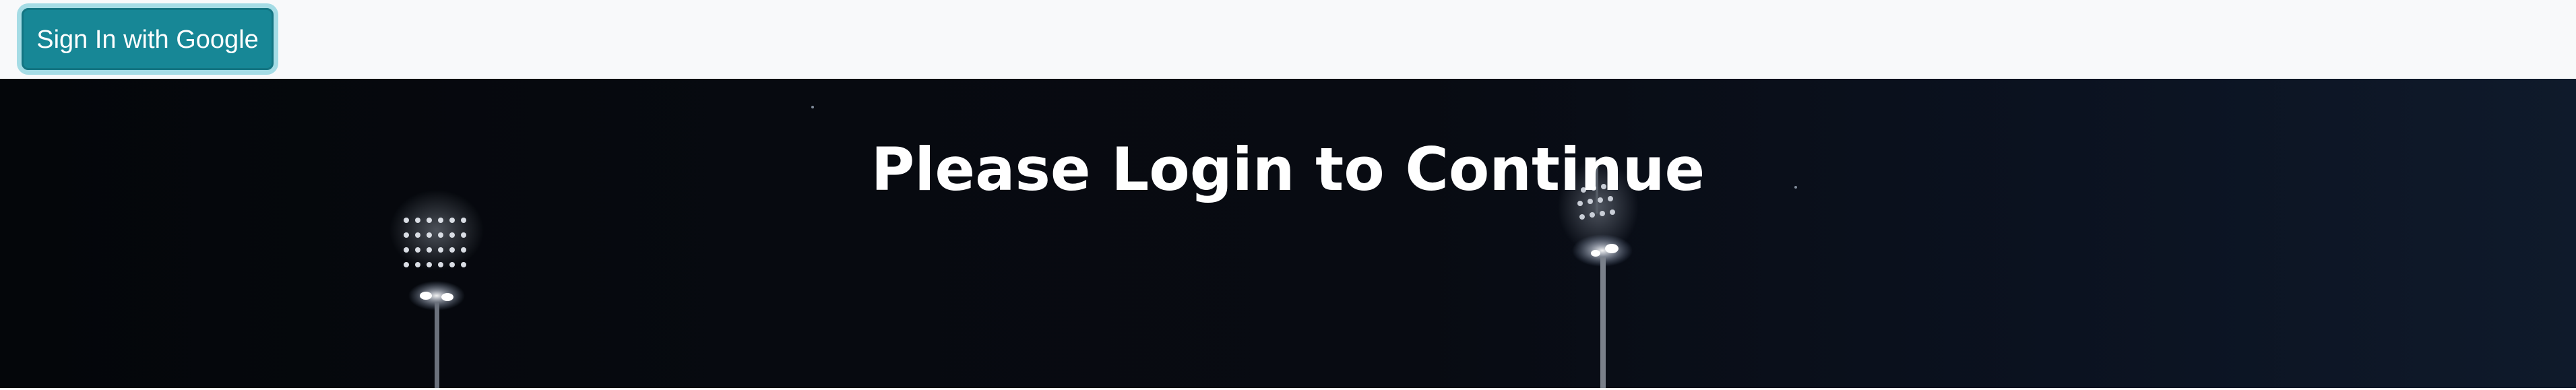 This screenshot has height=390, width=2576. I want to click on page-title: Please Login to Continue, so click(1288, 169).